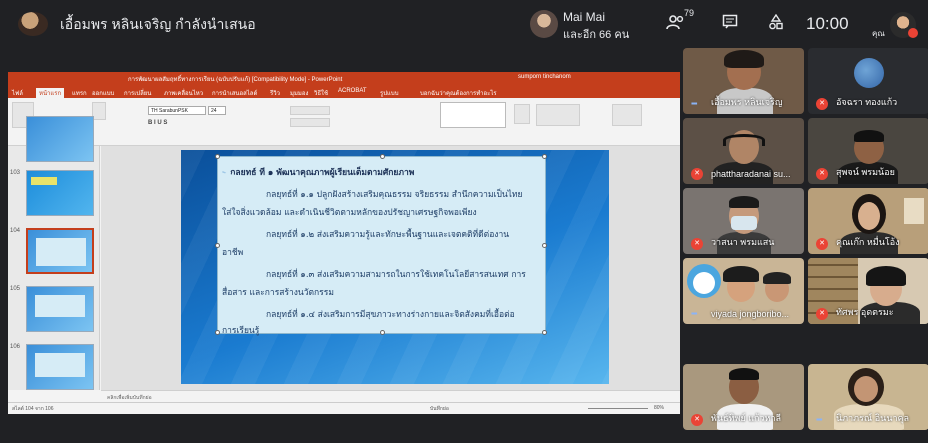 The height and width of the screenshot is (443, 928). Describe the element at coordinates (15, 289) in the screenshot. I see `slide-number: 105` at that location.